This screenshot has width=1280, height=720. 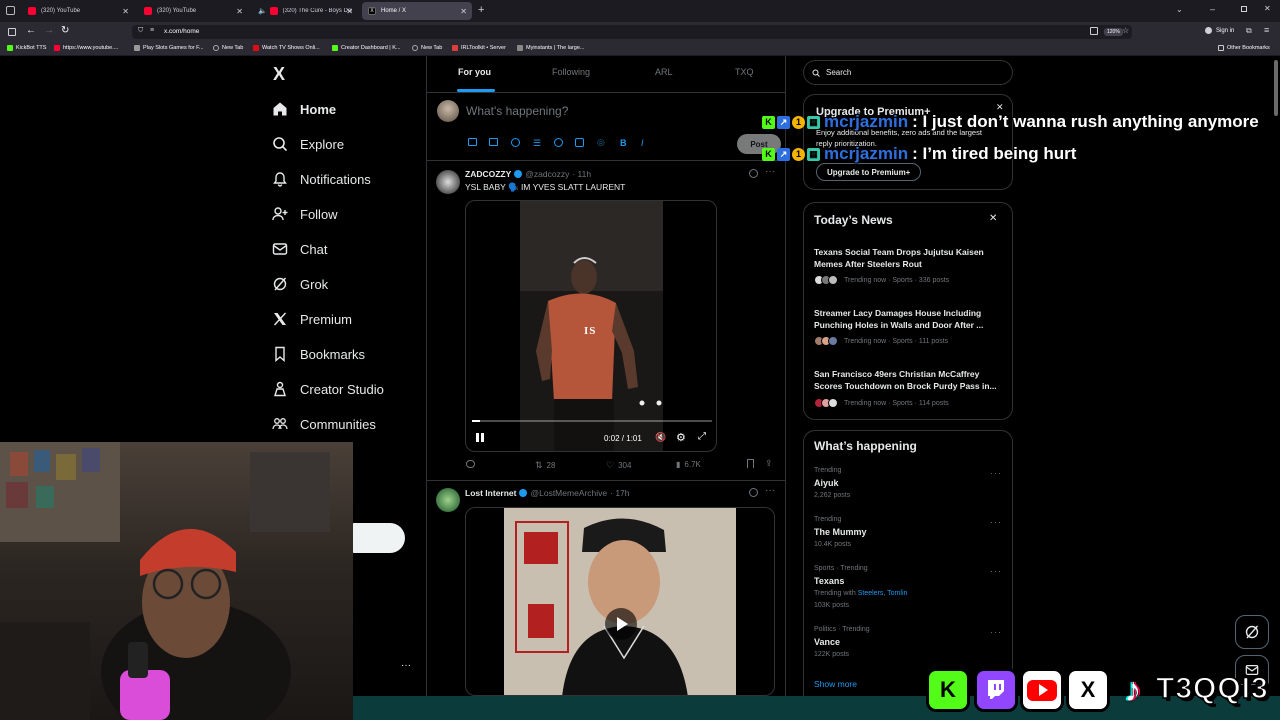 I want to click on upgrade-premium-button: Upgrade to Premium+, so click(x=869, y=172).